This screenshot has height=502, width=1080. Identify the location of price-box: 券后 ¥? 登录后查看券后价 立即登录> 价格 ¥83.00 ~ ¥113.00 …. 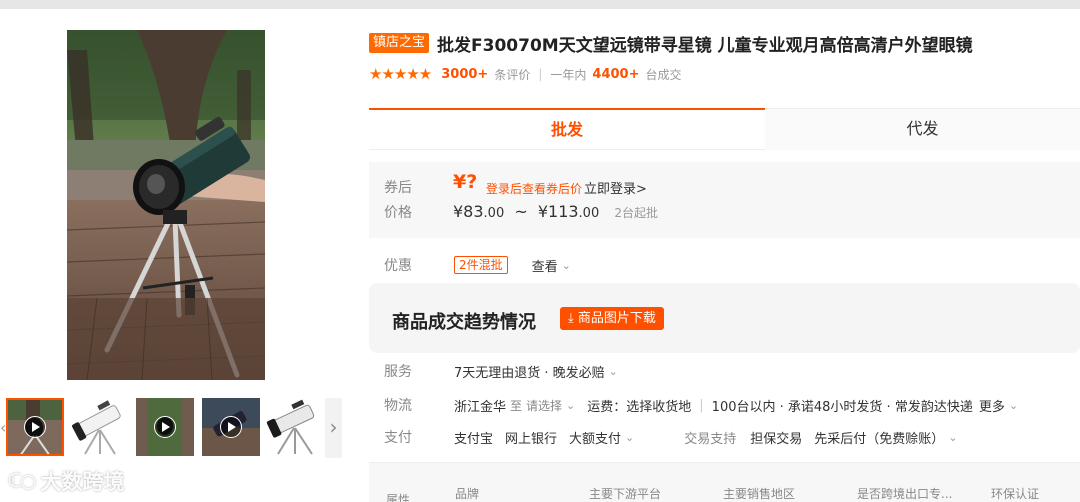
(724, 200).